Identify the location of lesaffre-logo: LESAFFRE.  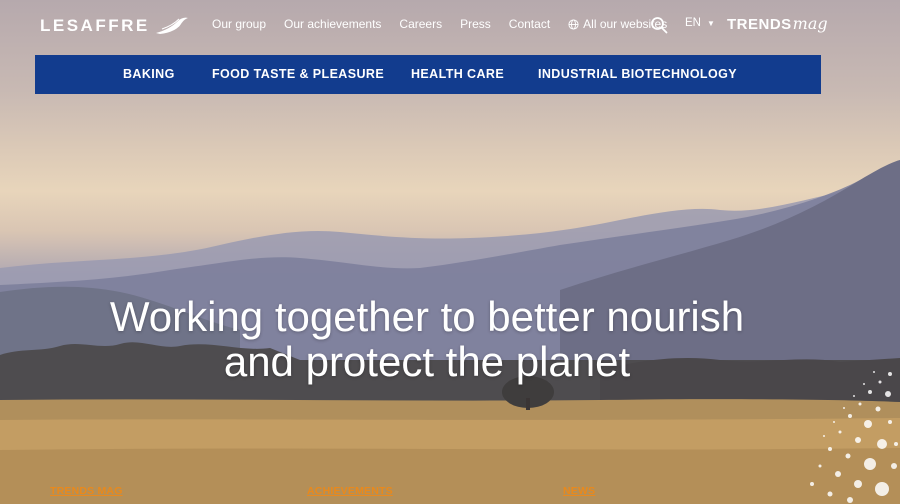
(115, 26).